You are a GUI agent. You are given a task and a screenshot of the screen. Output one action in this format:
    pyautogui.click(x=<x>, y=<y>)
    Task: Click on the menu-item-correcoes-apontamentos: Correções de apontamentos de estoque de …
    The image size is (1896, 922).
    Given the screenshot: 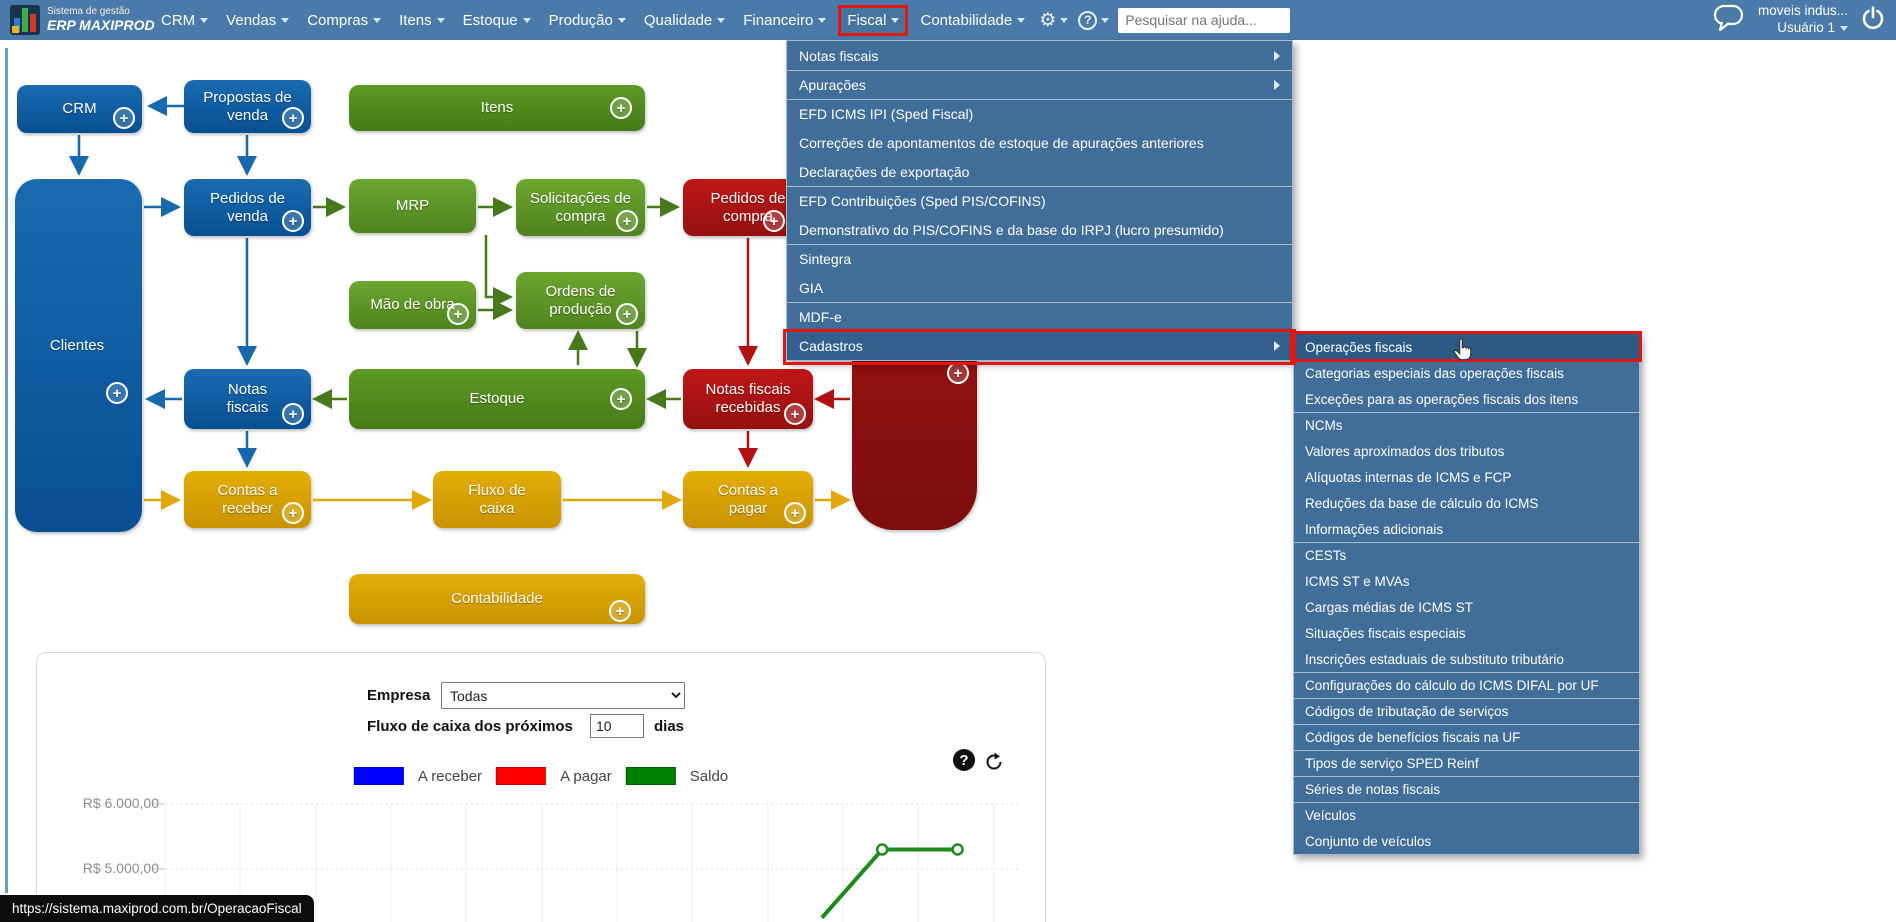 What is the action you would take?
    pyautogui.click(x=1039, y=142)
    